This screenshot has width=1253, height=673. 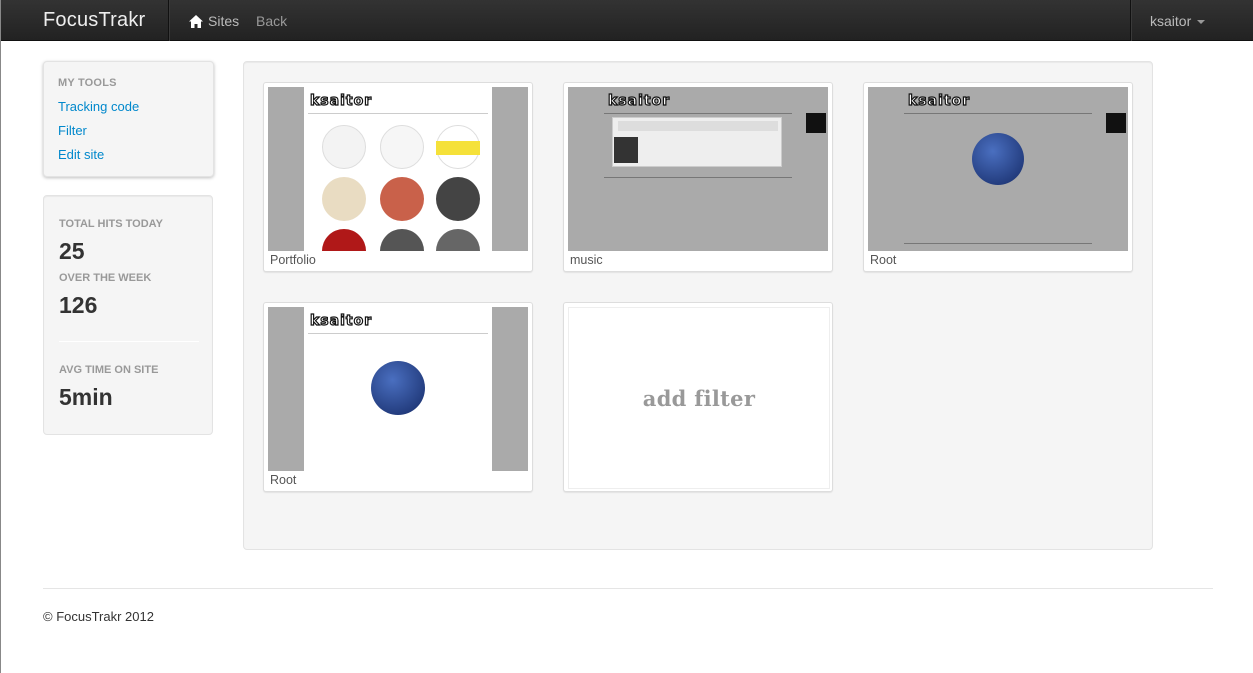 I want to click on top-navbar: FocusTrakr Sites Back ksaitor, so click(x=627, y=20).